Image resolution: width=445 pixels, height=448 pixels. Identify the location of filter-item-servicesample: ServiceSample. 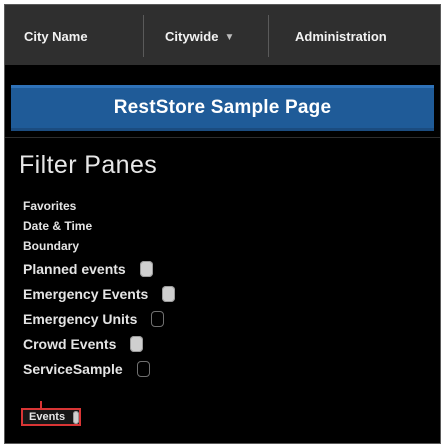
(173, 368).